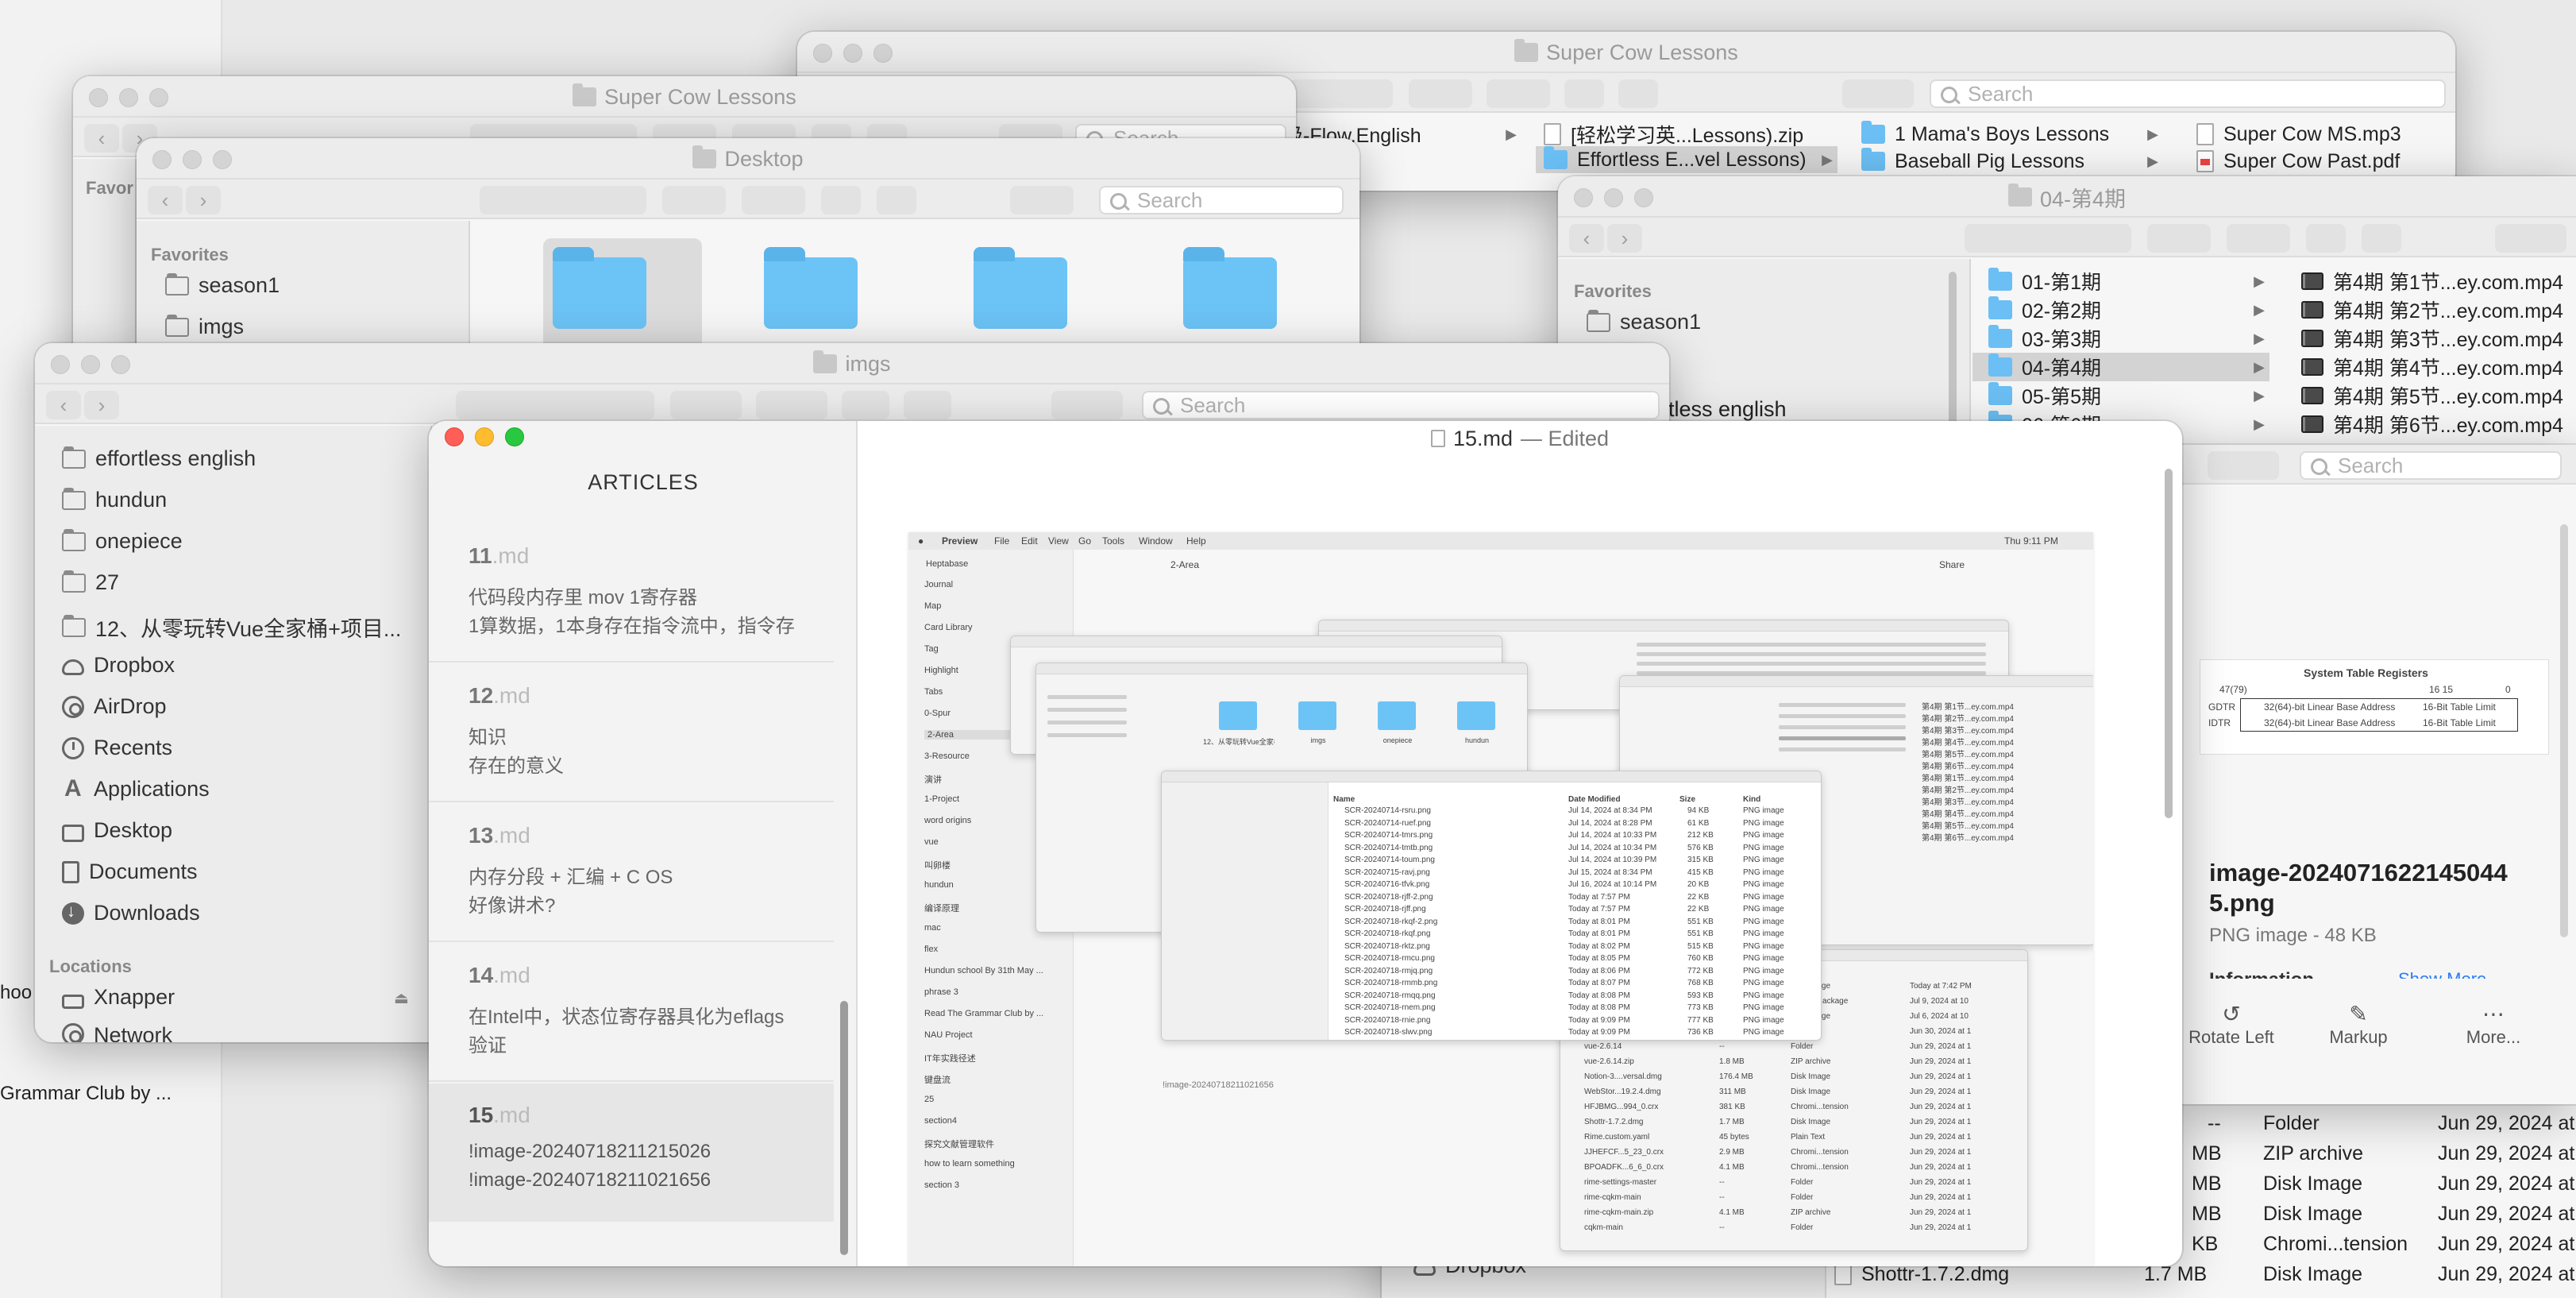  Describe the element at coordinates (117, 748) in the screenshot. I see `sidebar-item-recents: Recents` at that location.